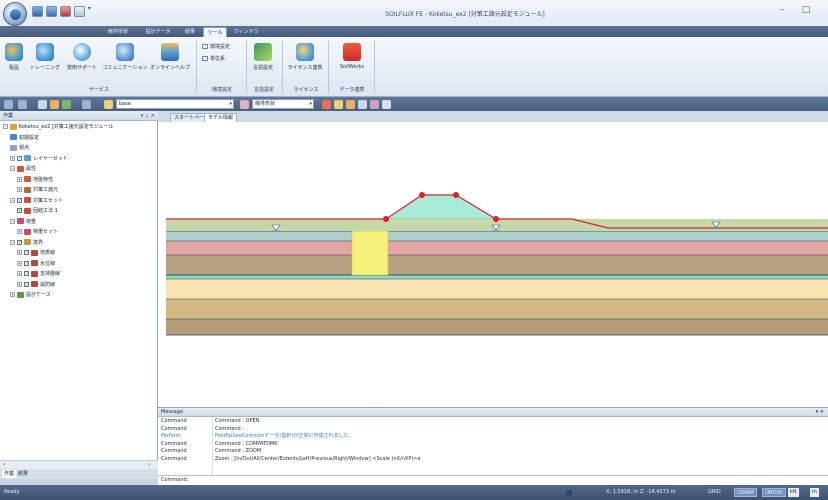 The height and width of the screenshot is (500, 828). Describe the element at coordinates (806, 11) in the screenshot. I see `maximize-button: □` at that location.